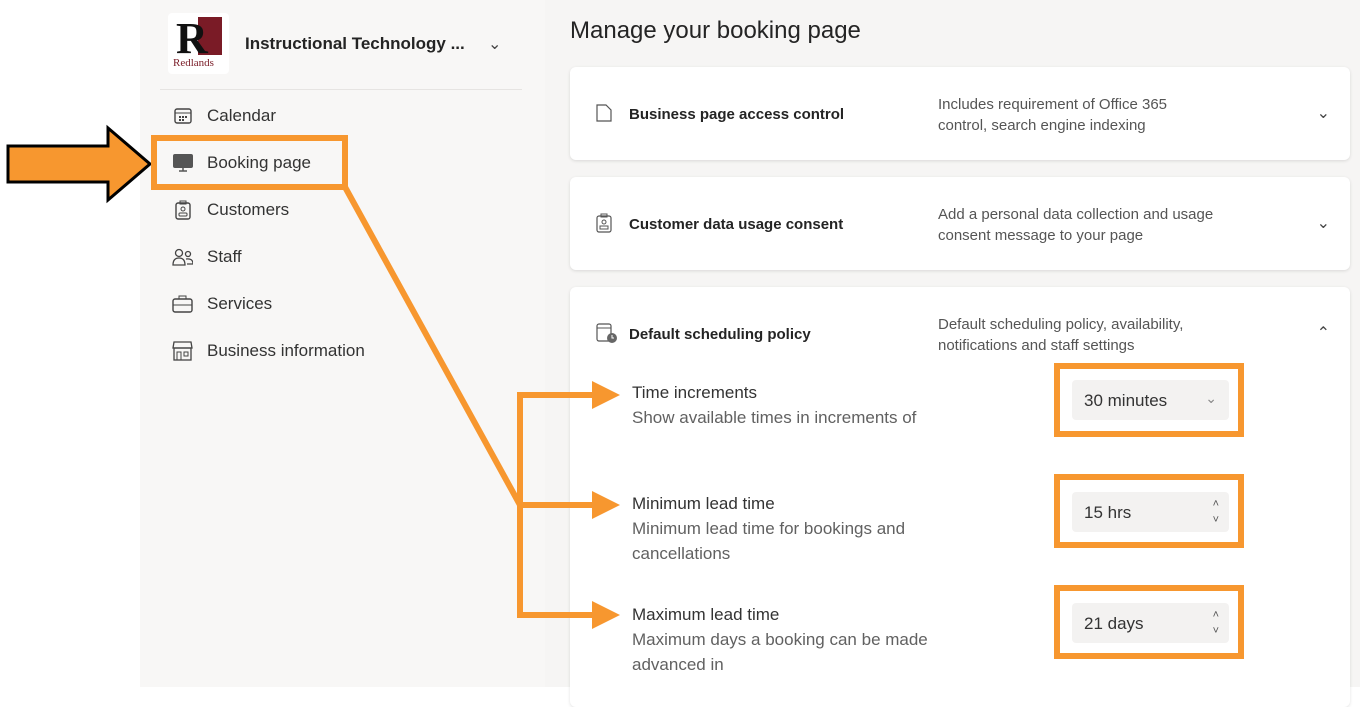 Image resolution: width=1360 pixels, height=707 pixels. Describe the element at coordinates (241, 115) in the screenshot. I see `sidebar-item-label: Calendar` at that location.